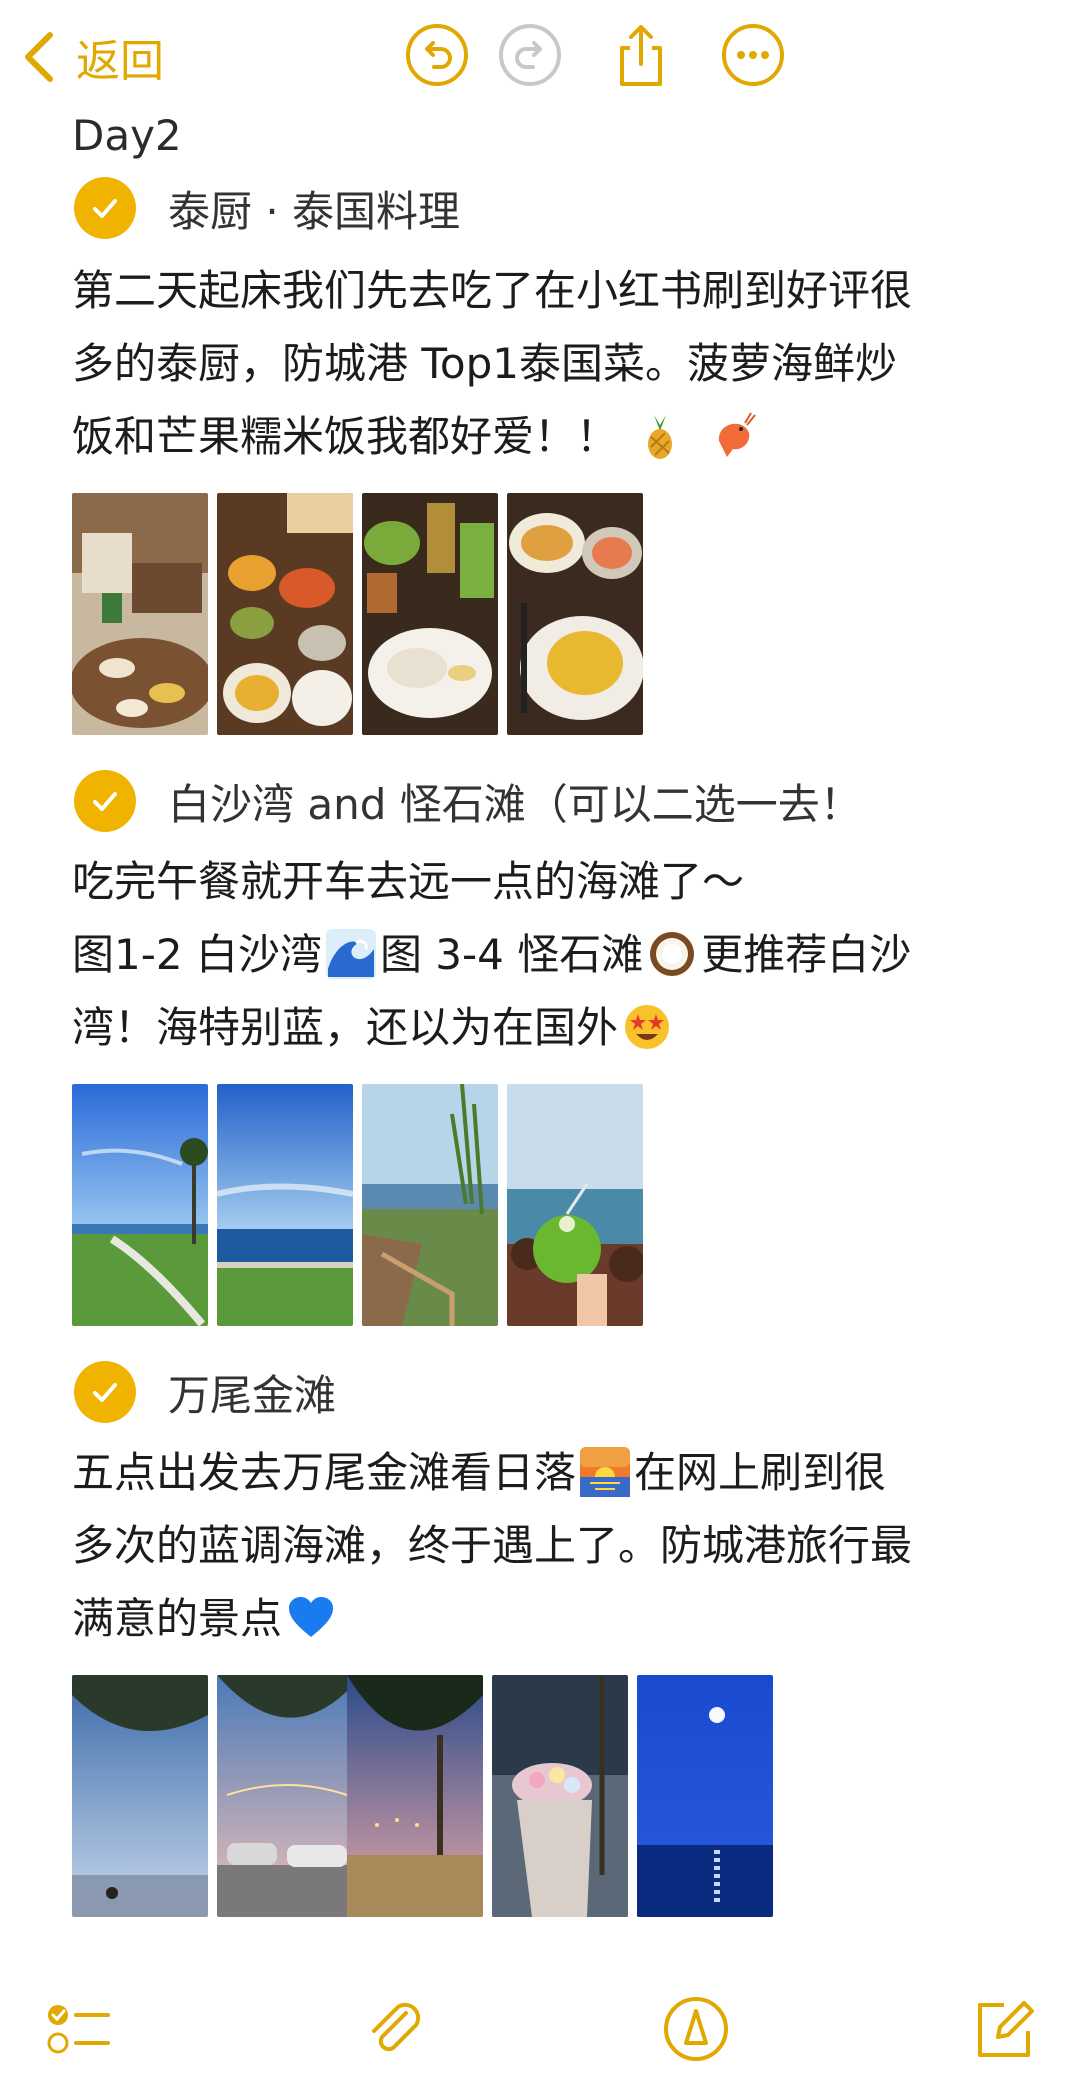 This screenshot has height=2089, width=1080. What do you see at coordinates (120, 61) in the screenshot?
I see `back-label: 返回` at bounding box center [120, 61].